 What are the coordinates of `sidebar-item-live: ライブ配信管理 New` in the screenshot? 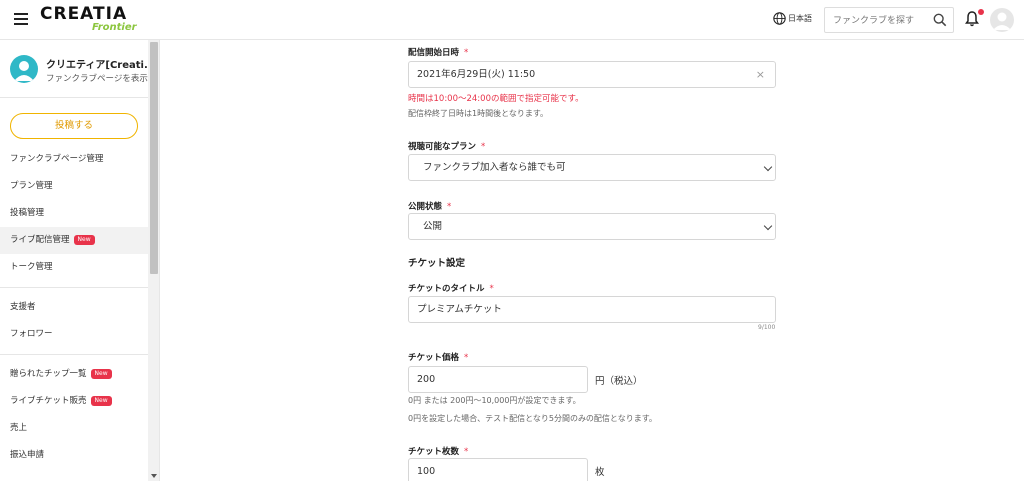 It's located at (74, 240).